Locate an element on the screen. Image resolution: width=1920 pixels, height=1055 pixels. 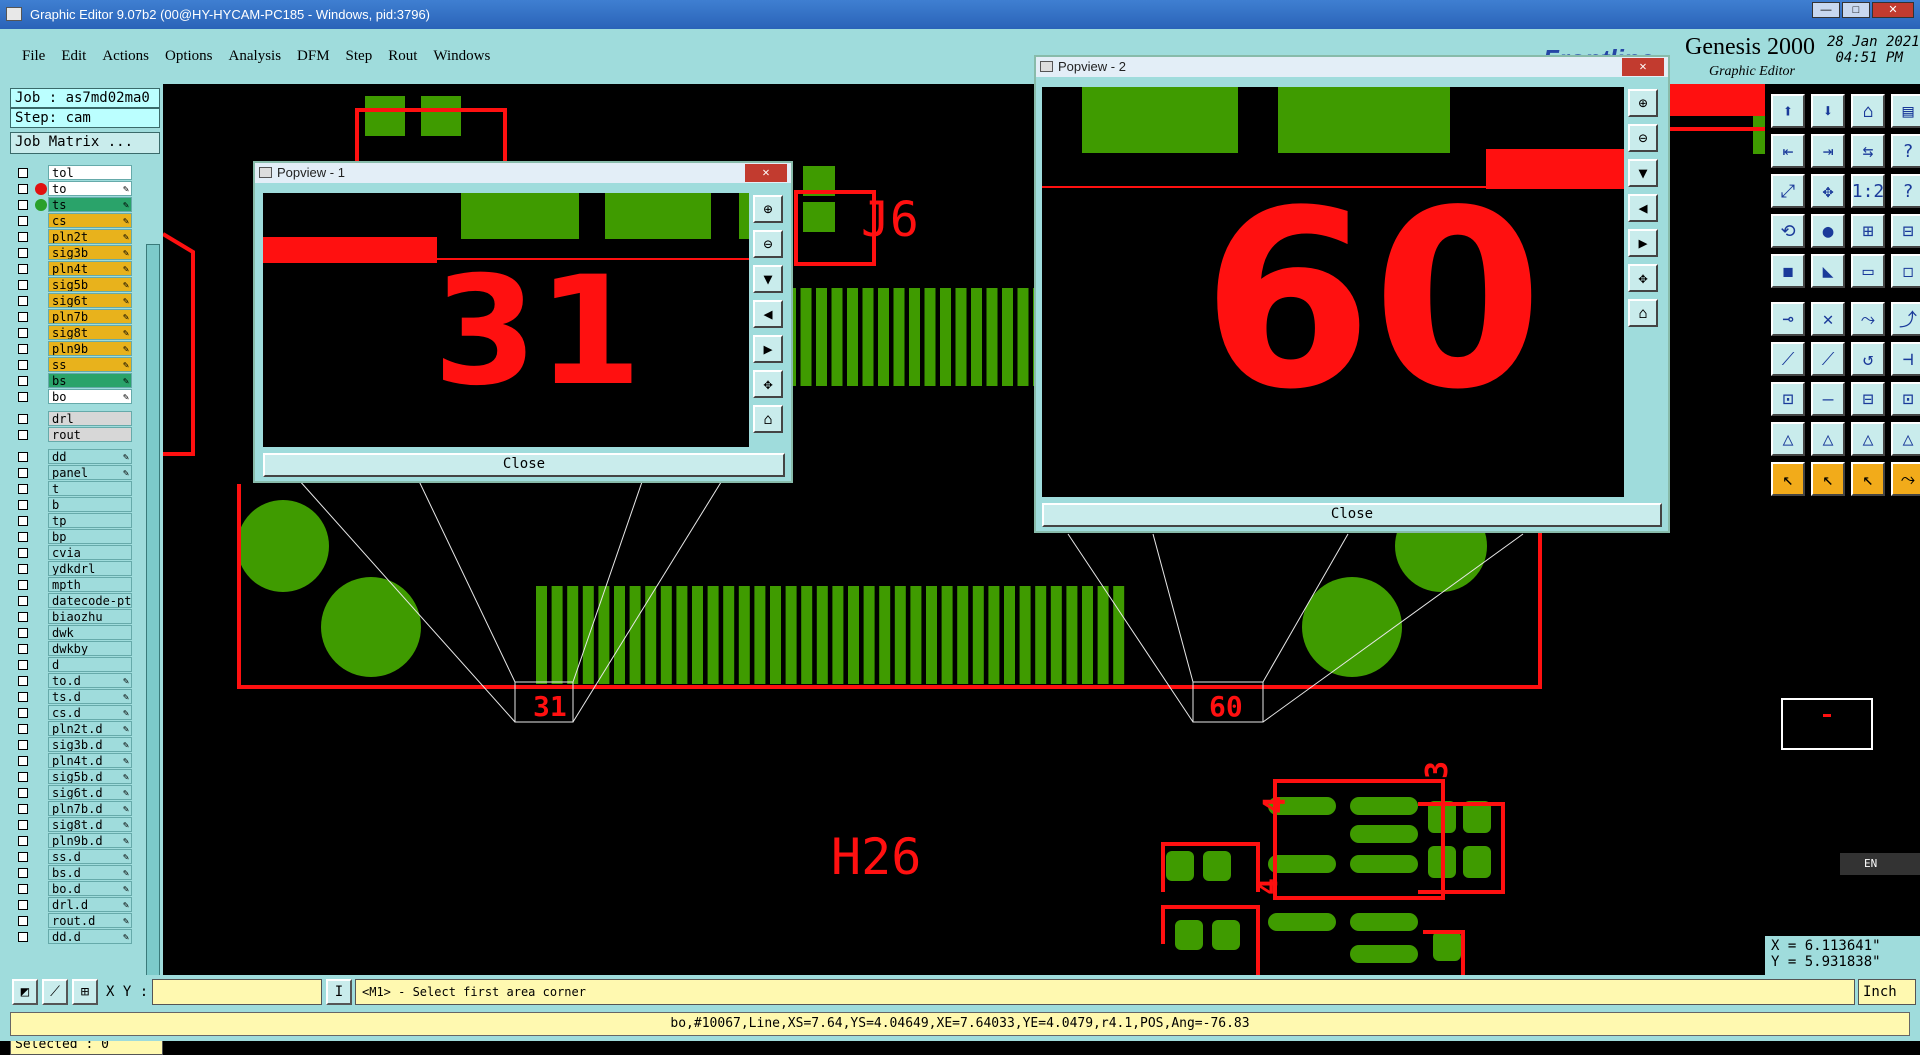
layer-row: bs.d ✎ is located at coordinates (73, 873).